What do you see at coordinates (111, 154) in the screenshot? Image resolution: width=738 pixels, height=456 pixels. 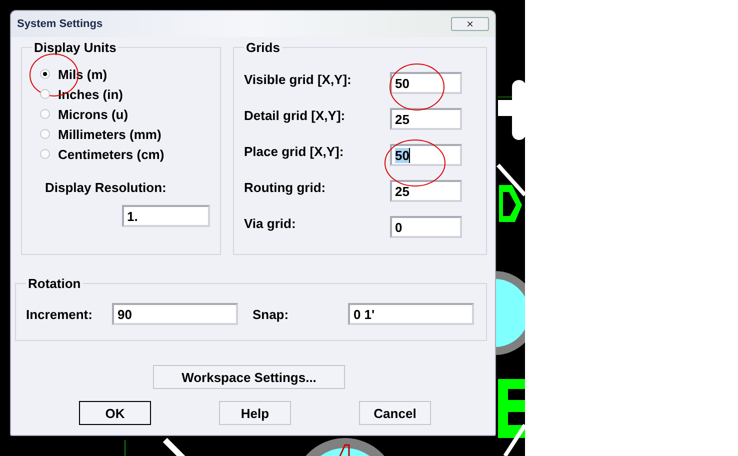 I see `radio-label: Centimeters (cm)` at bounding box center [111, 154].